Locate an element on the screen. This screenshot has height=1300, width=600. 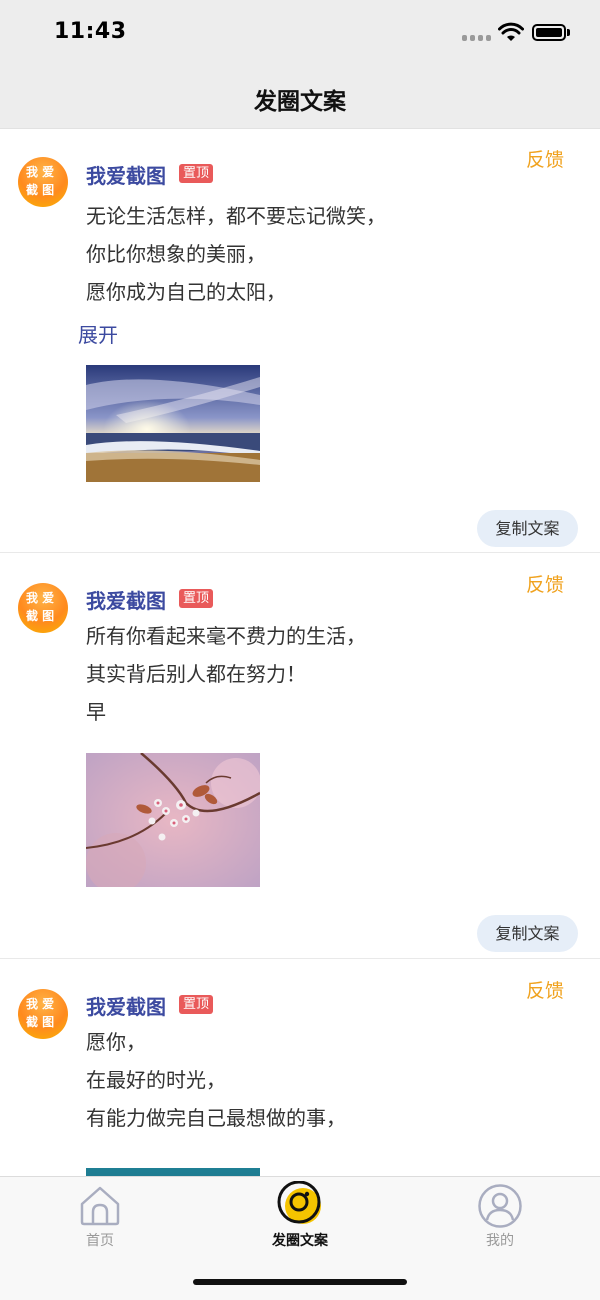
tab-home: 首页 is located at coordinates (100, 1217).